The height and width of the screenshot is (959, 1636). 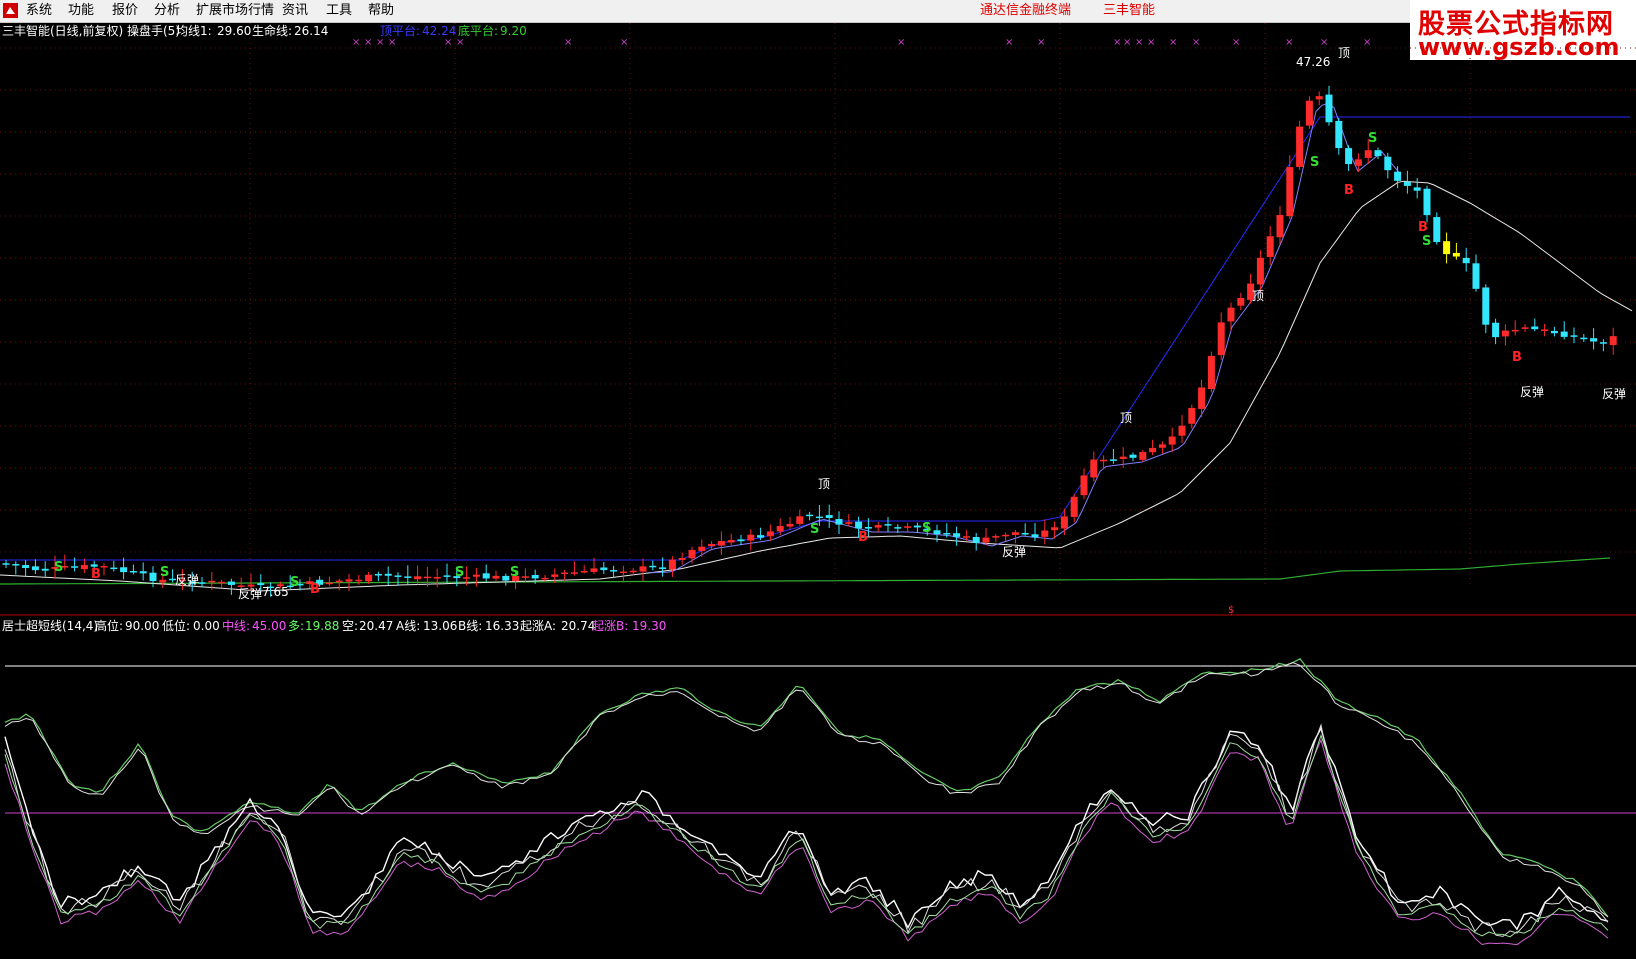 What do you see at coordinates (376, 626) in the screenshot?
I see `short-value: 20.47` at bounding box center [376, 626].